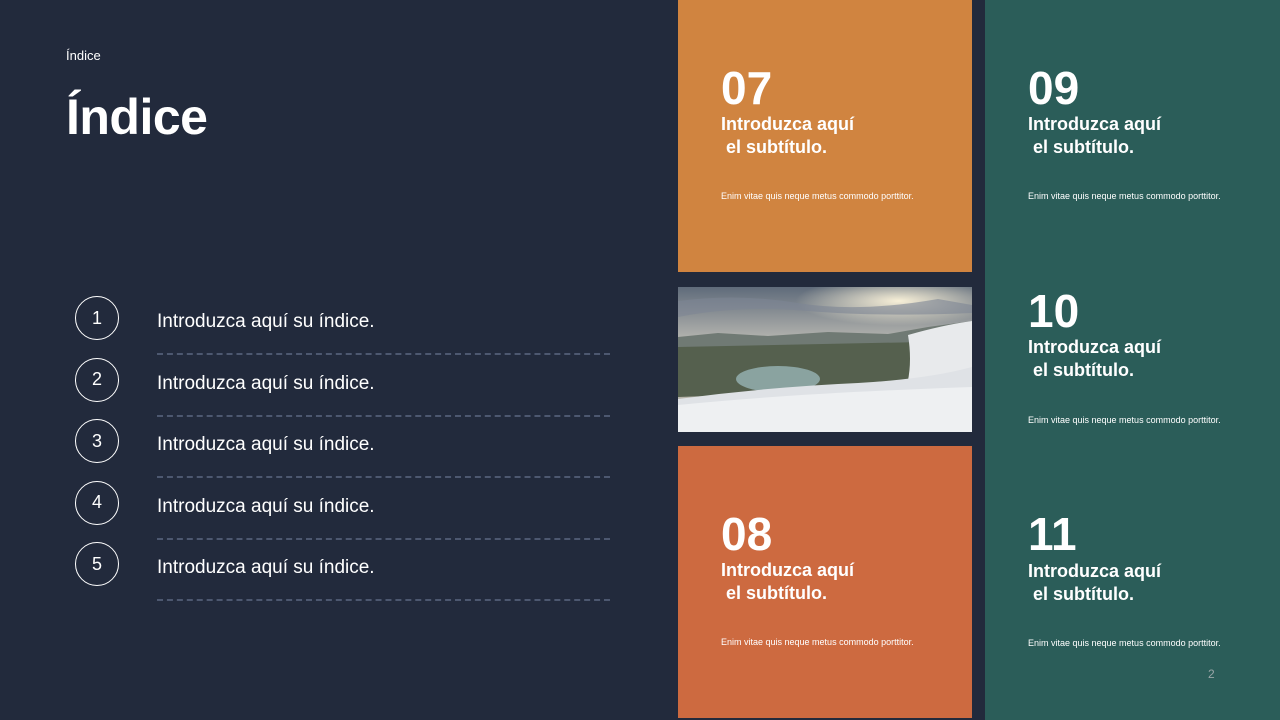 The width and height of the screenshot is (1280, 720). Describe the element at coordinates (825, 359) in the screenshot. I see `landscape-photo` at that location.